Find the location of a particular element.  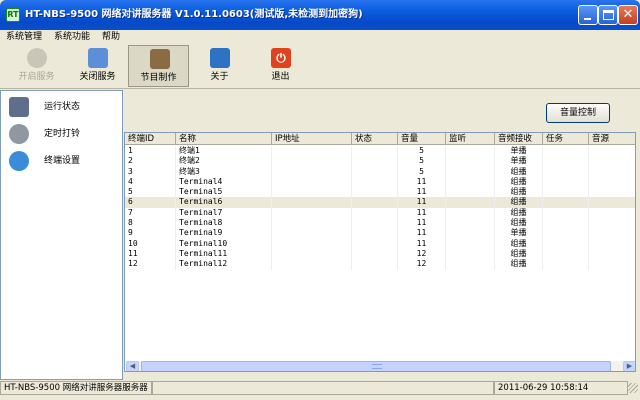

menu-system-functions: 系统功能 is located at coordinates (72, 37).